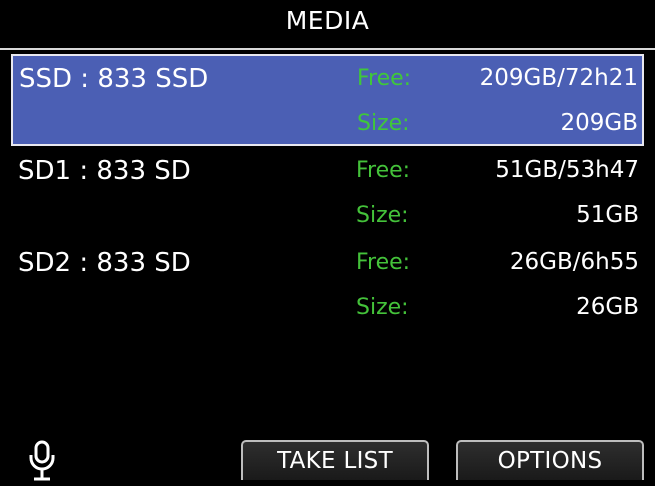 Image resolution: width=655 pixels, height=486 pixels. I want to click on options-button: OPTIONS, so click(550, 460).